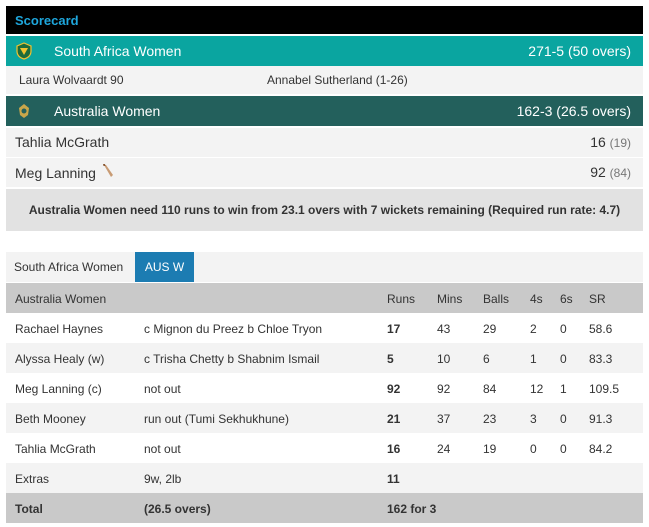 The image size is (649, 527). Describe the element at coordinates (533, 419) in the screenshot. I see `fours: 3` at that location.